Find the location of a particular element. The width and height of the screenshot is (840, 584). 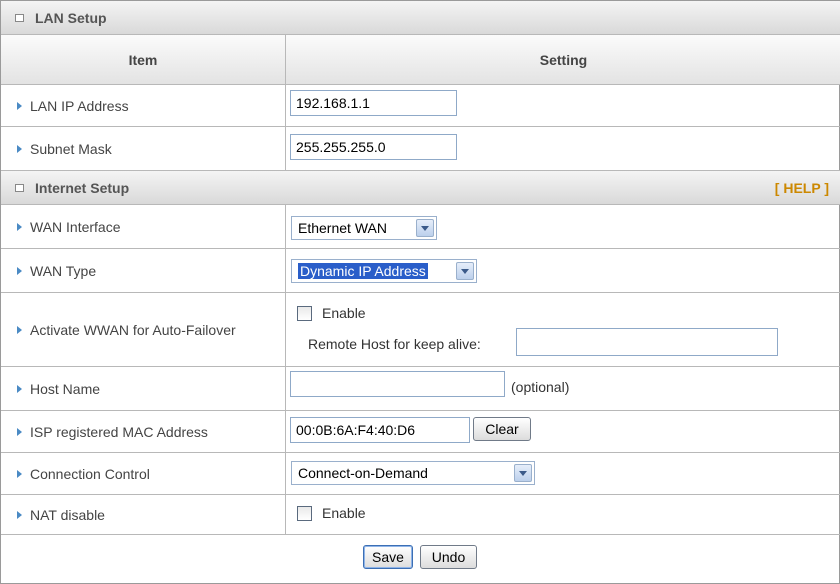

undo-button: Undo is located at coordinates (448, 557).